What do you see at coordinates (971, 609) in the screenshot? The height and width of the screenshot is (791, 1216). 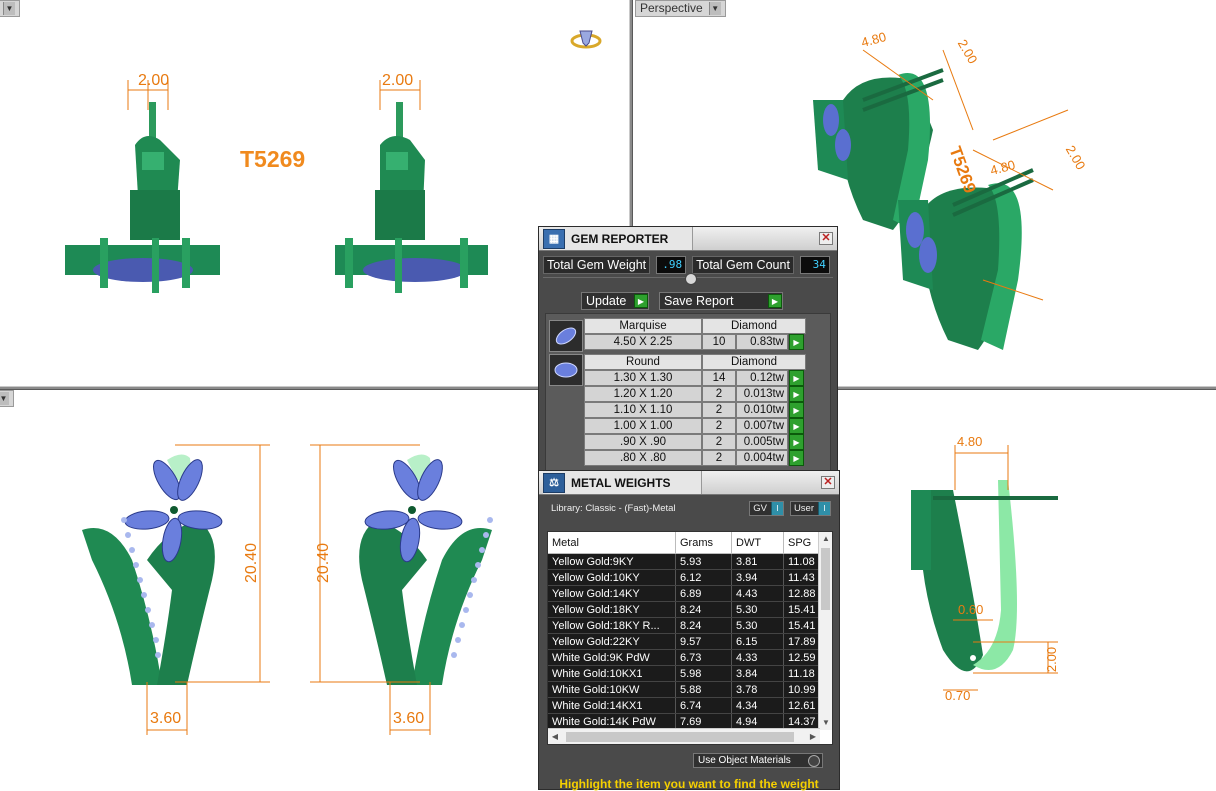 I see `dim-side-mid: 0.60` at bounding box center [971, 609].